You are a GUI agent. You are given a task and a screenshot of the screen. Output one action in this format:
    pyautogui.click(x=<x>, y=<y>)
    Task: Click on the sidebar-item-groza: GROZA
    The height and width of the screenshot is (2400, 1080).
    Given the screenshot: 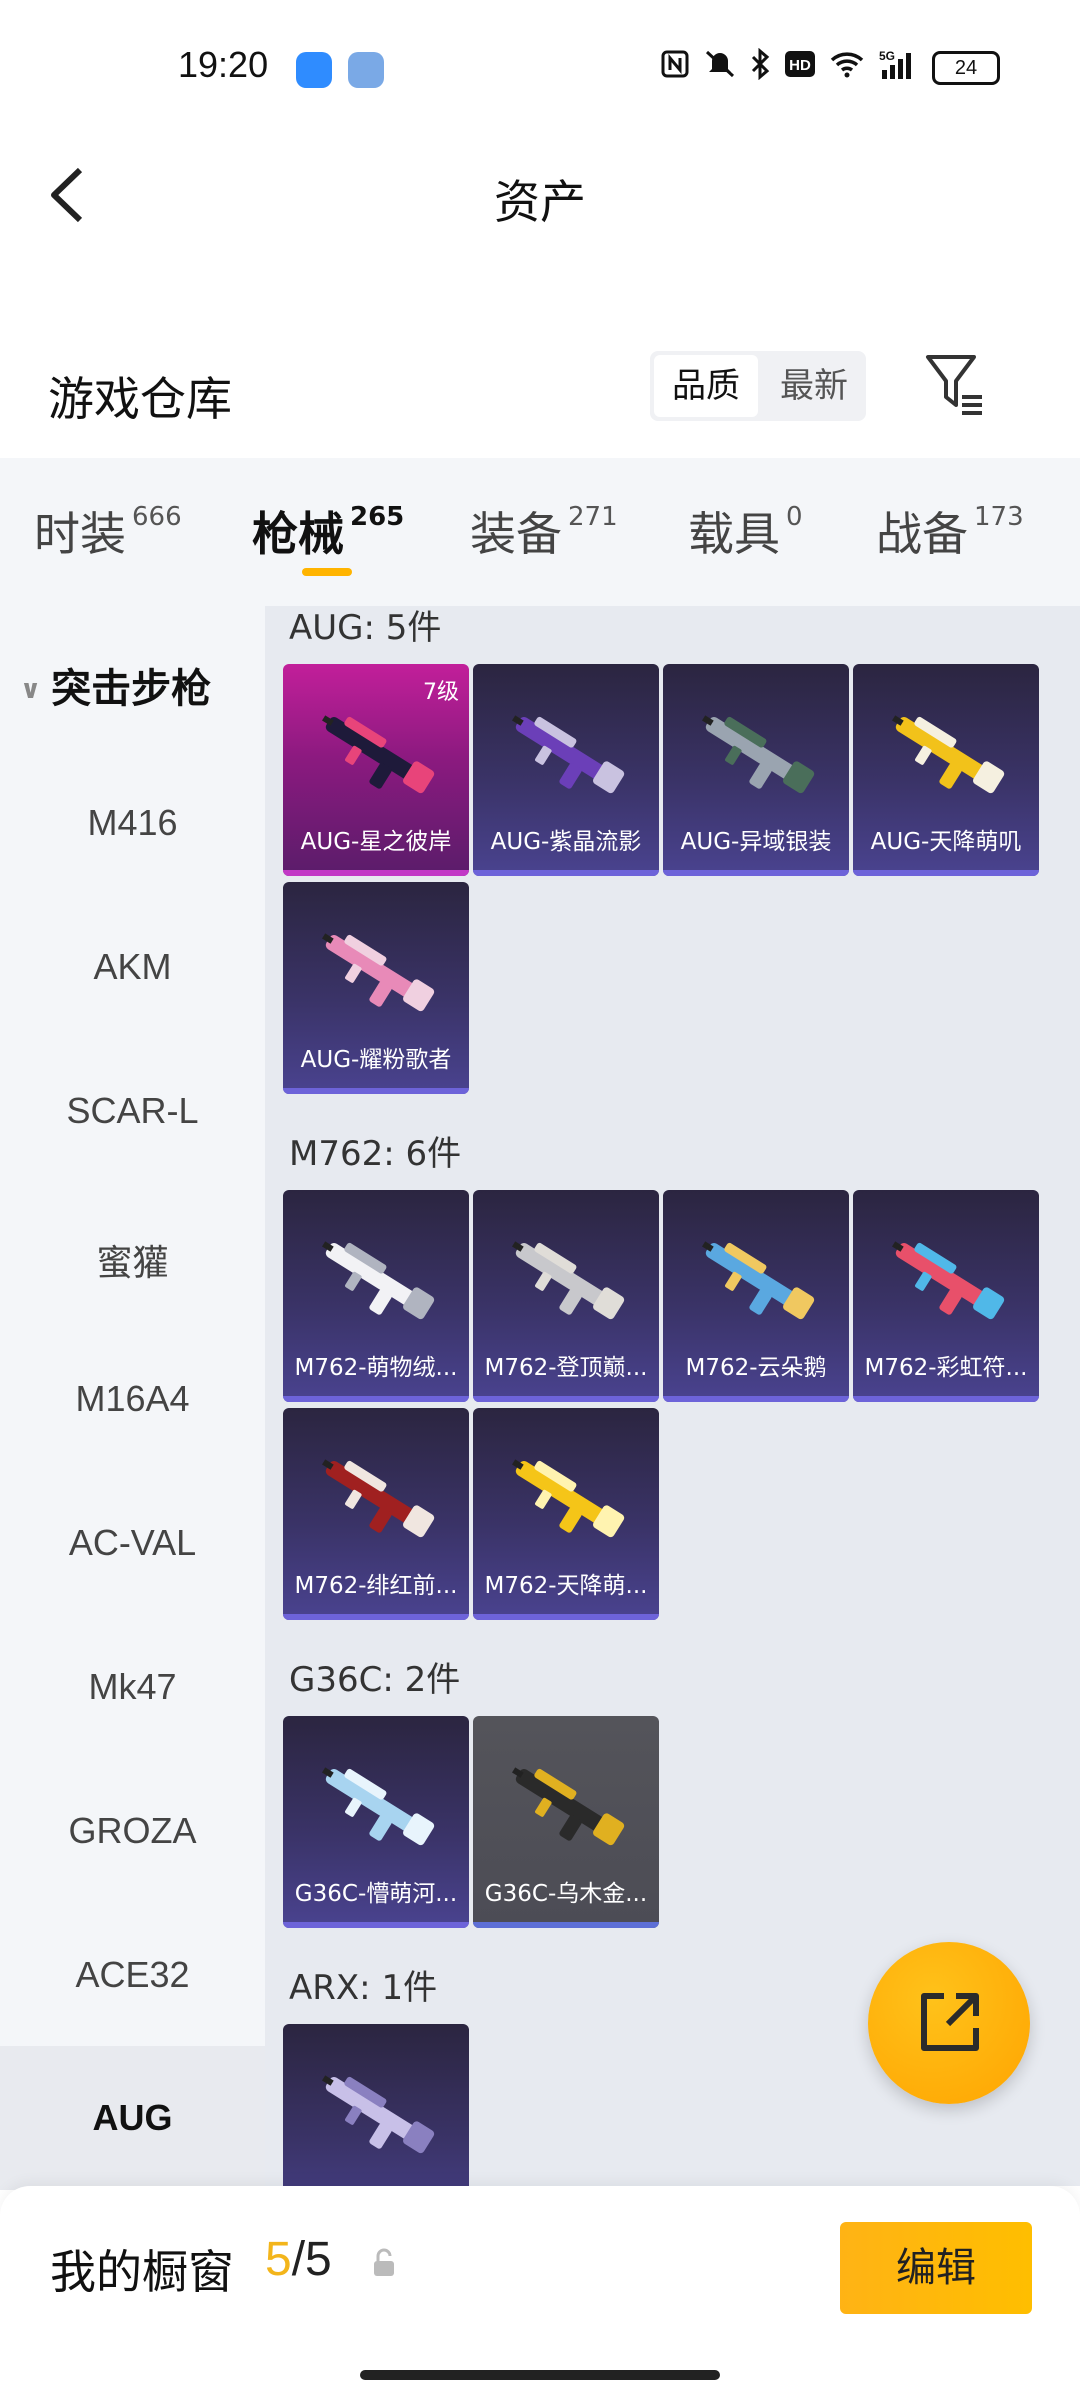 What is the action you would take?
    pyautogui.click(x=132, y=1831)
    